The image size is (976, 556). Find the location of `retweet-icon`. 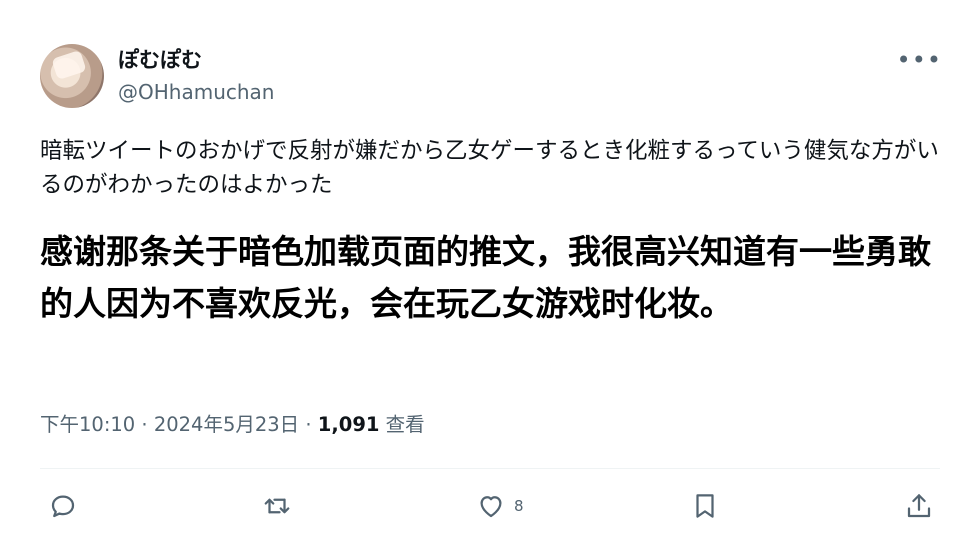

retweet-icon is located at coordinates (277, 506).